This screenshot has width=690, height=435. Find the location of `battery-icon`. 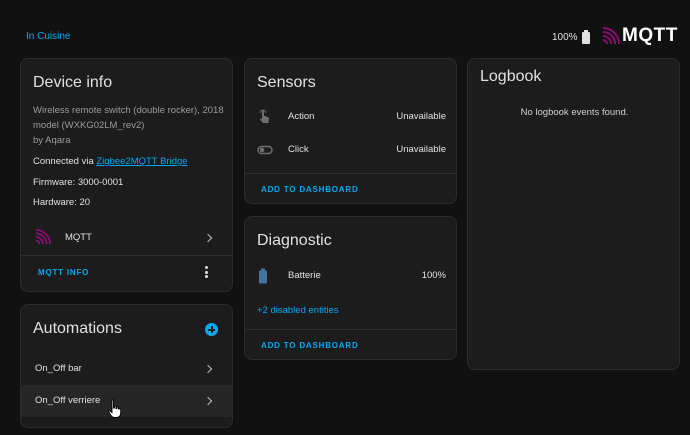

battery-icon is located at coordinates (263, 276).